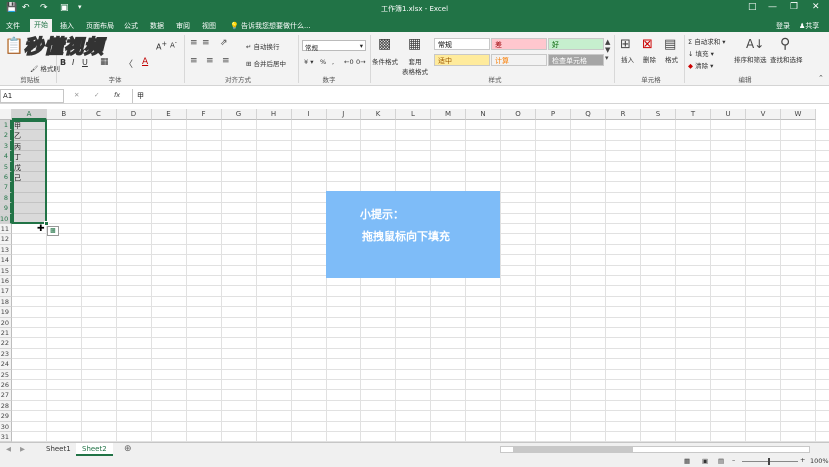 The image size is (829, 467). I want to click on formula-input: 甲, so click(479, 96).